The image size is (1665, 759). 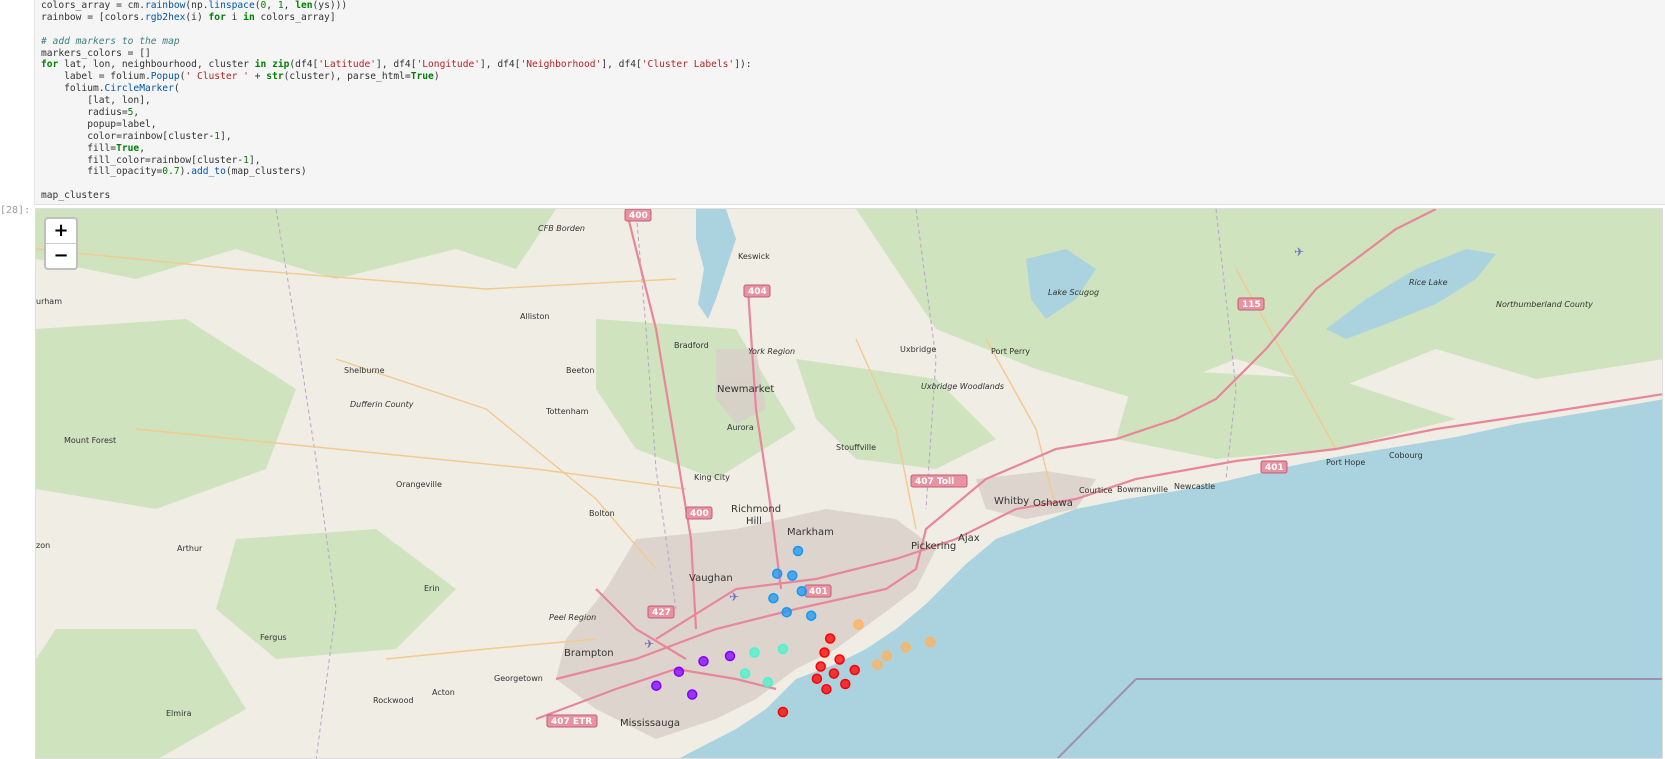 What do you see at coordinates (96, 77) in the screenshot?
I see `code-token: label = folium.` at bounding box center [96, 77].